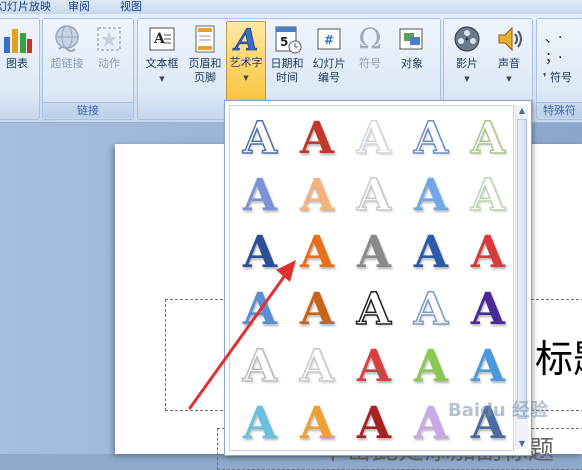 Image resolution: width=582 pixels, height=470 pixels. I want to click on annotation-arrow, so click(242, 335).